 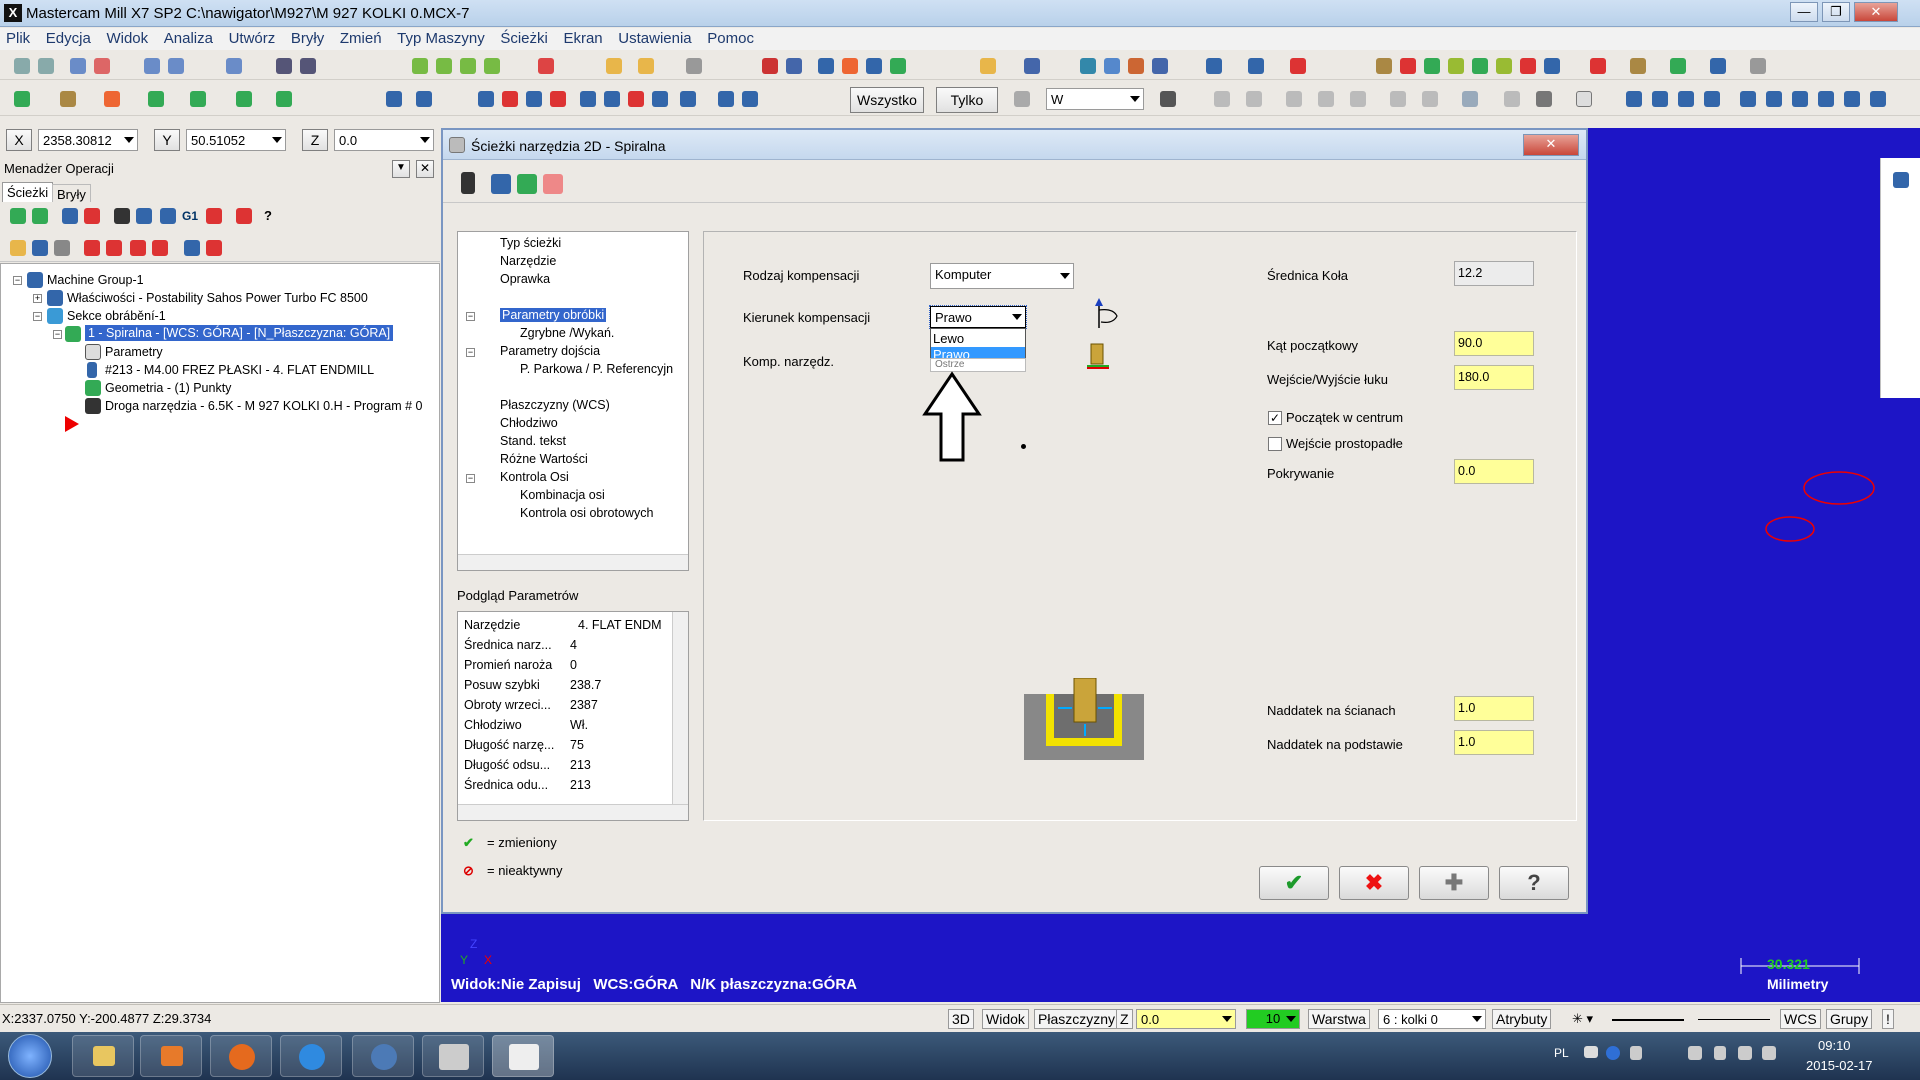 What do you see at coordinates (1494, 377) in the screenshot?
I see `entry-exit-arc-field: 180.0` at bounding box center [1494, 377].